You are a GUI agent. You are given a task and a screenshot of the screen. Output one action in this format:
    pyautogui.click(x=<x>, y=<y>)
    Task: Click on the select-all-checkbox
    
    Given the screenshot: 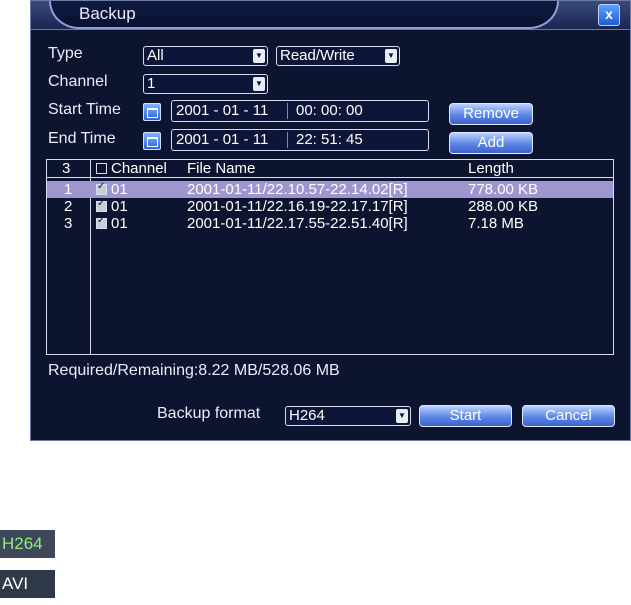 What is the action you would take?
    pyautogui.click(x=101, y=168)
    